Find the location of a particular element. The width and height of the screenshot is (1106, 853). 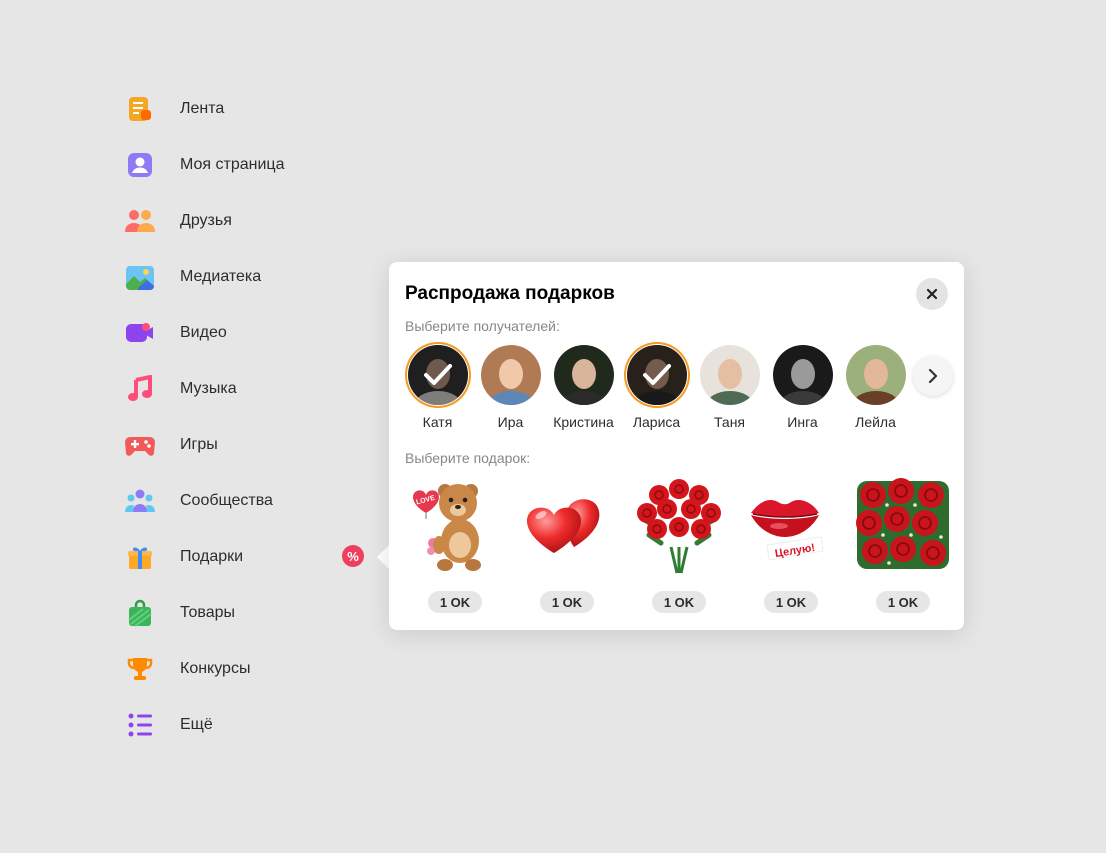

close-button is located at coordinates (932, 294).